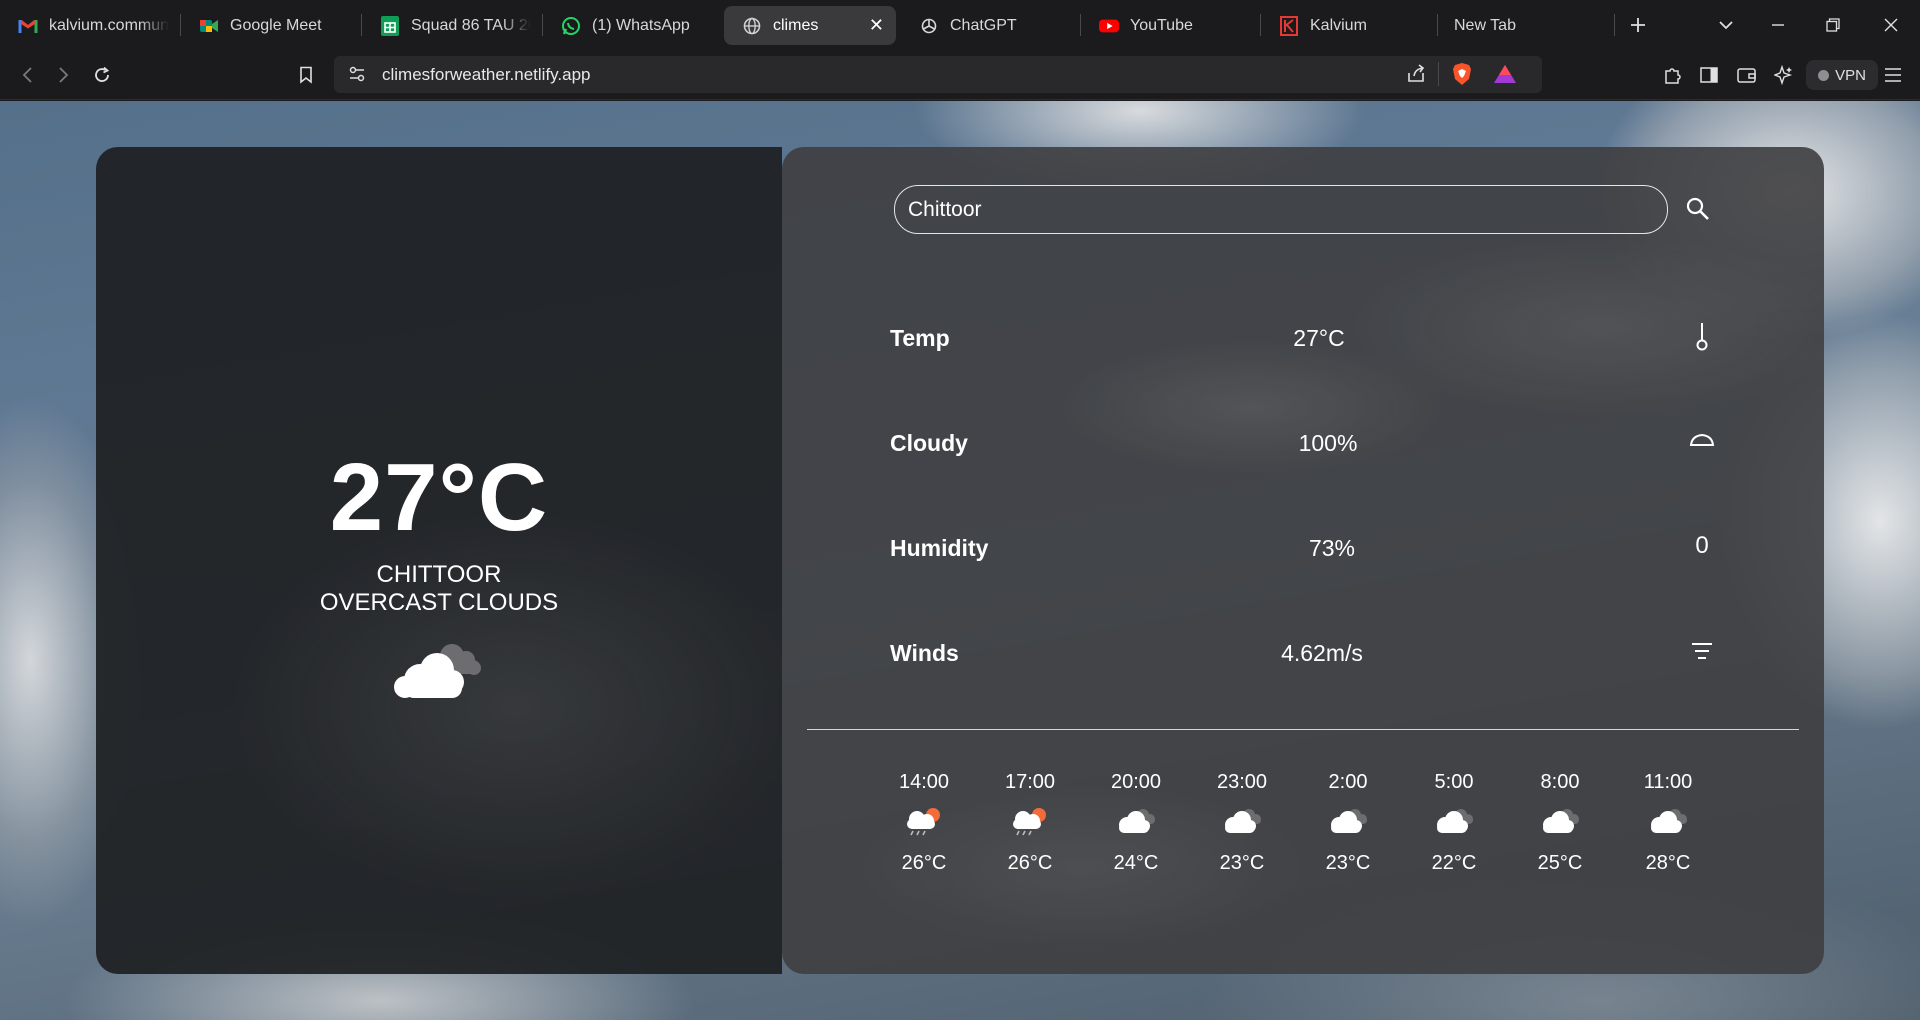 The width and height of the screenshot is (1920, 1020). What do you see at coordinates (924, 782) in the screenshot?
I see `forecast-time: 14:00` at bounding box center [924, 782].